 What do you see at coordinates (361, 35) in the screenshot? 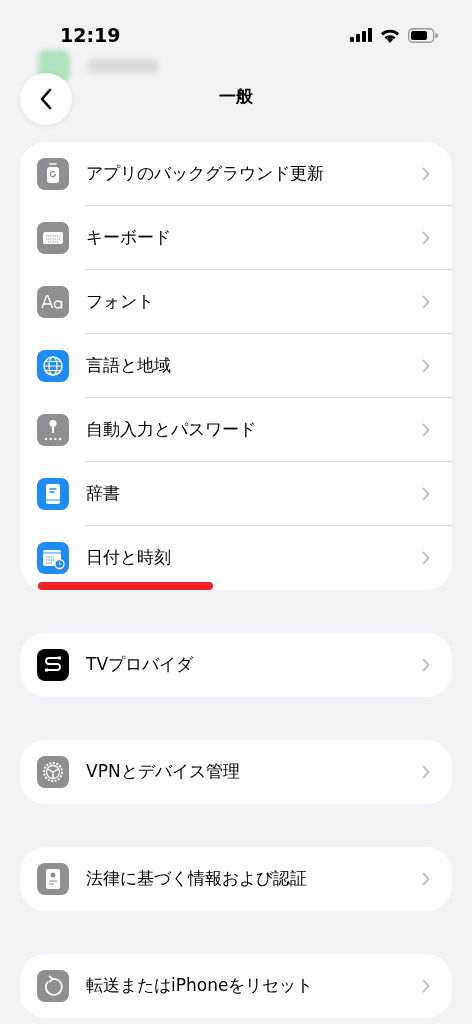
I see `signal-icon` at bounding box center [361, 35].